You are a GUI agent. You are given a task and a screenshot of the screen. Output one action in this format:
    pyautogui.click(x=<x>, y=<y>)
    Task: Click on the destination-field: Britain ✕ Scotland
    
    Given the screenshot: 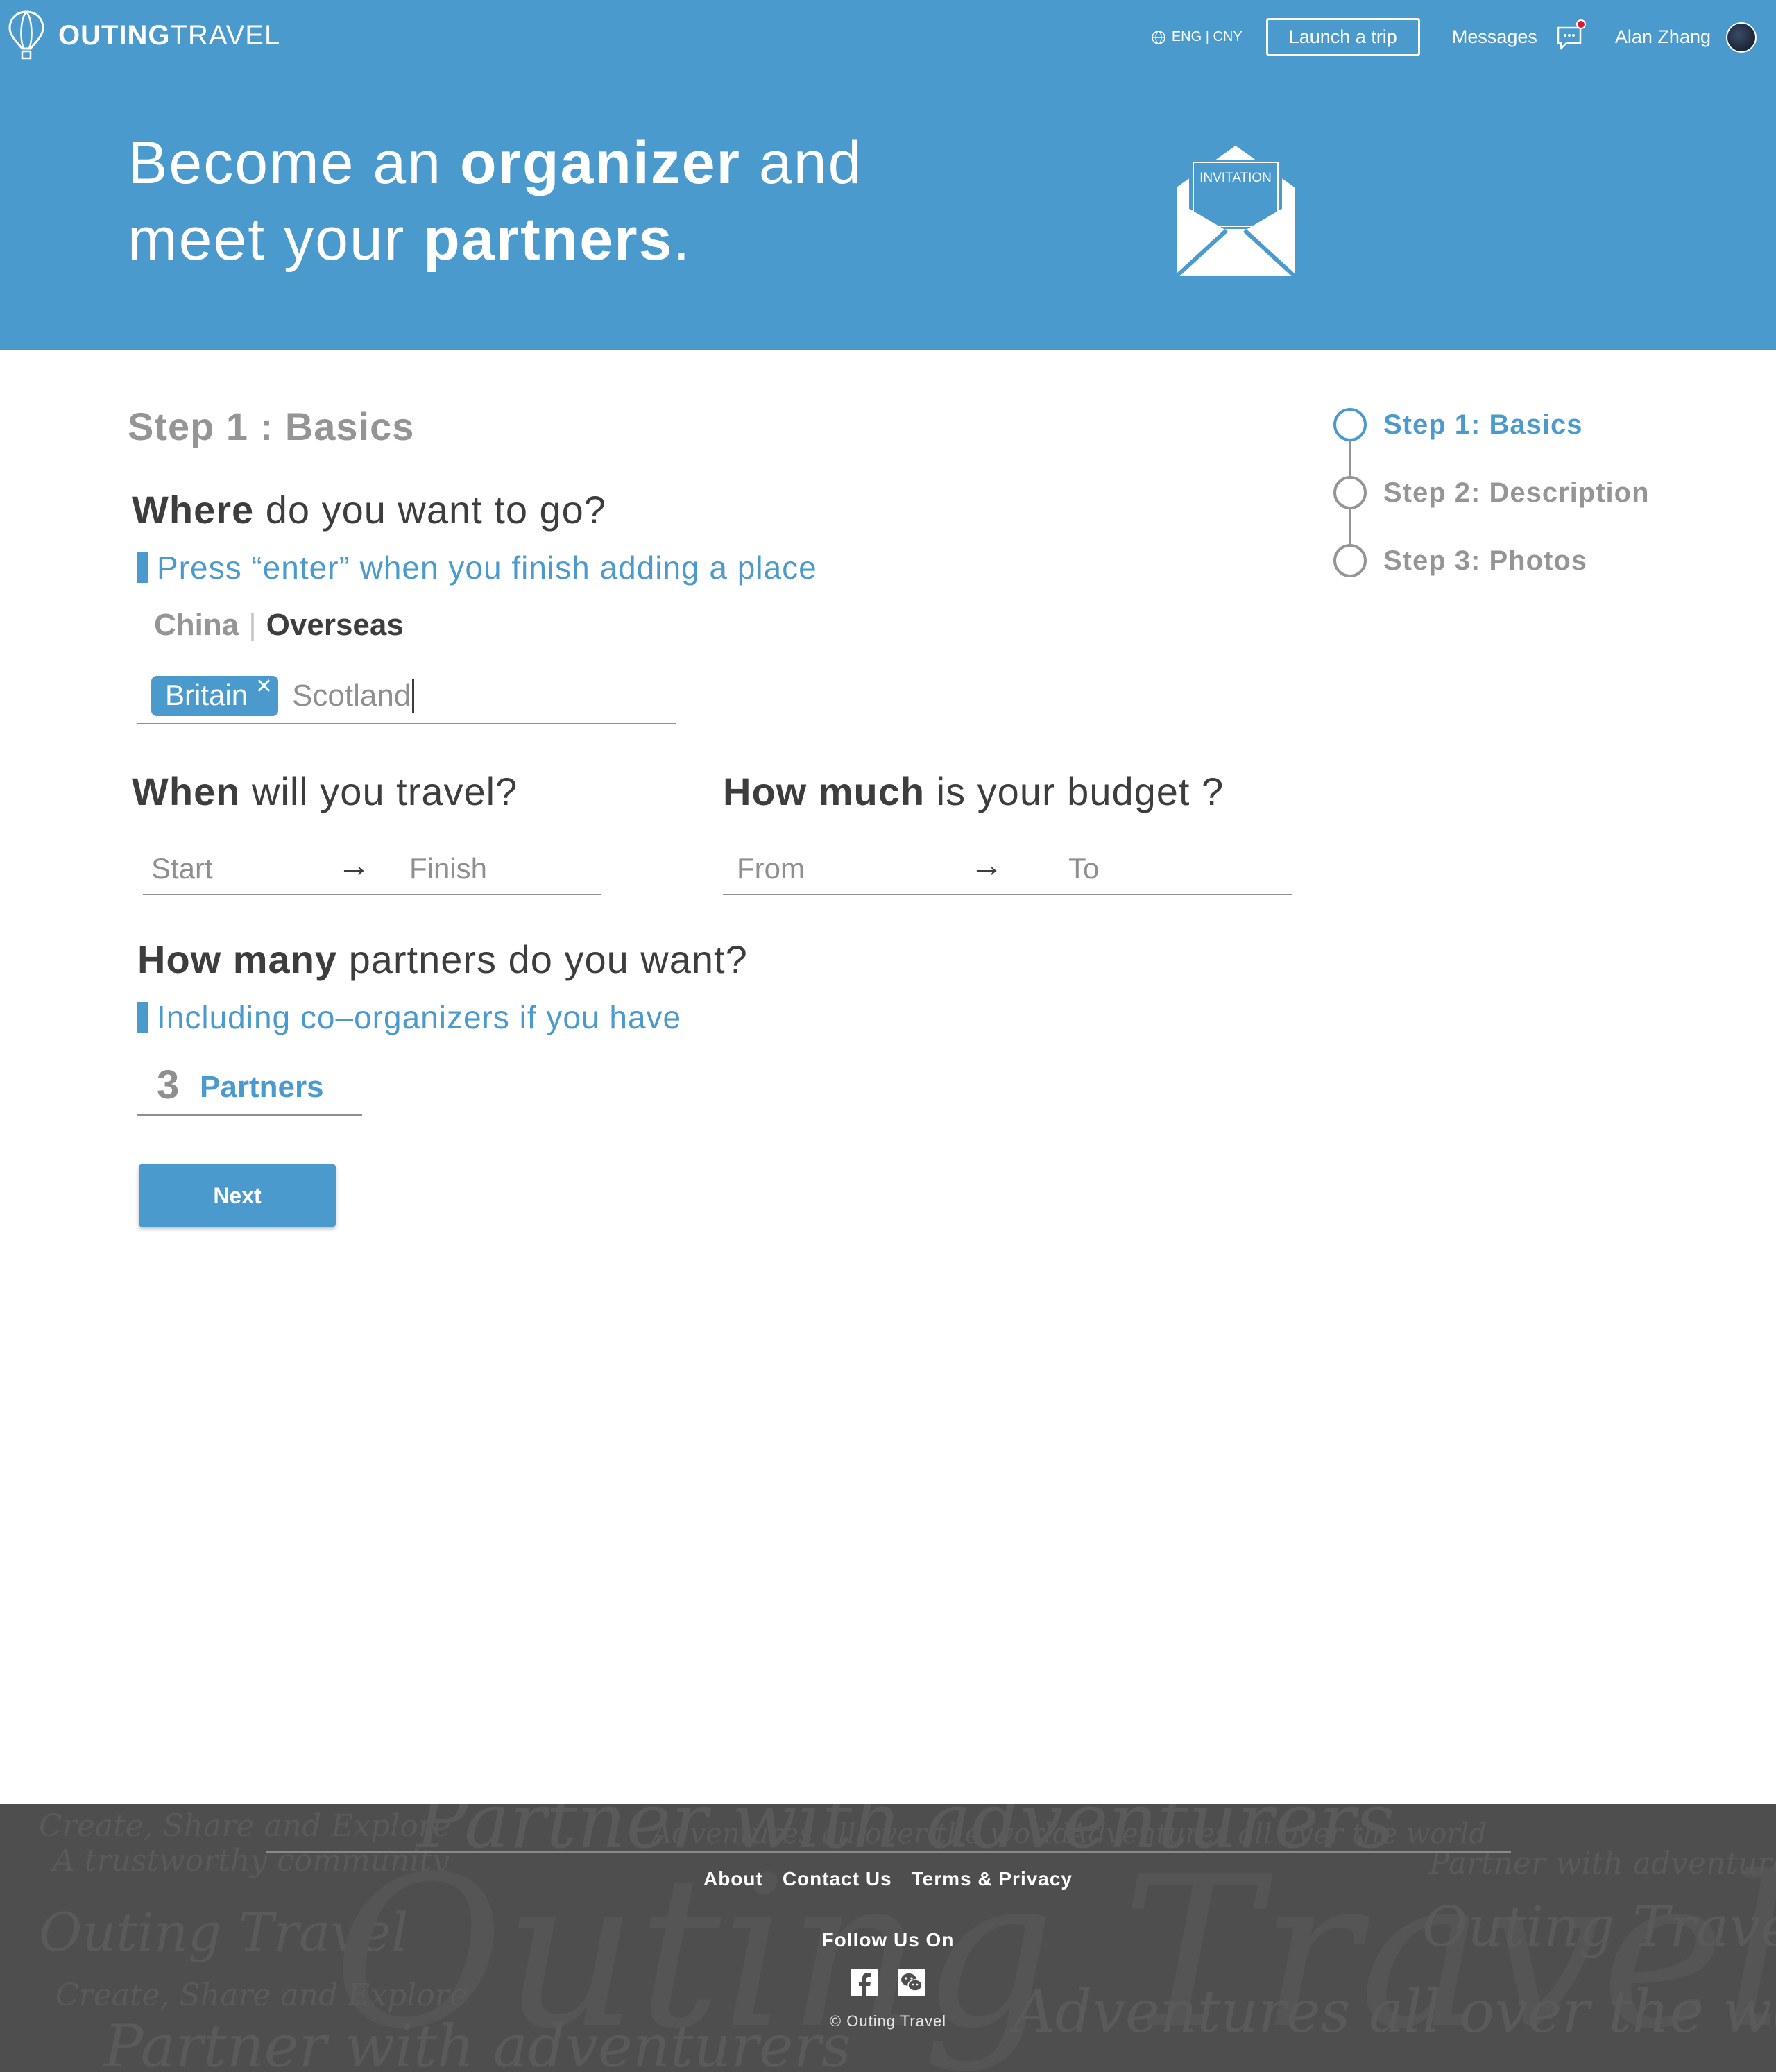 What is the action you would take?
    pyautogui.click(x=406, y=696)
    